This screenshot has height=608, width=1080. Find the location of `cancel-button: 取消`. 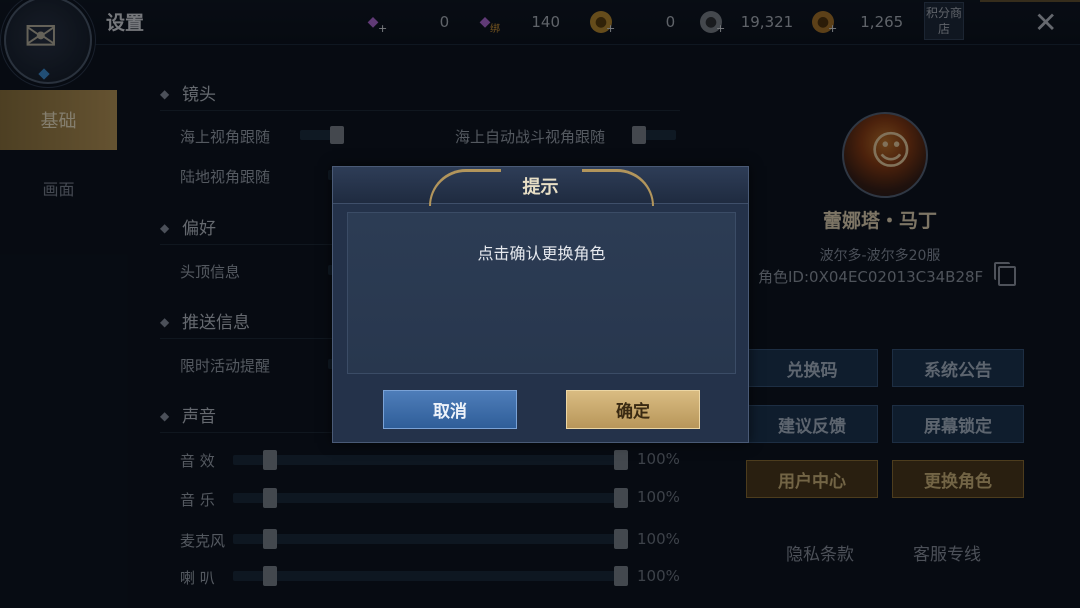

cancel-button: 取消 is located at coordinates (450, 409).